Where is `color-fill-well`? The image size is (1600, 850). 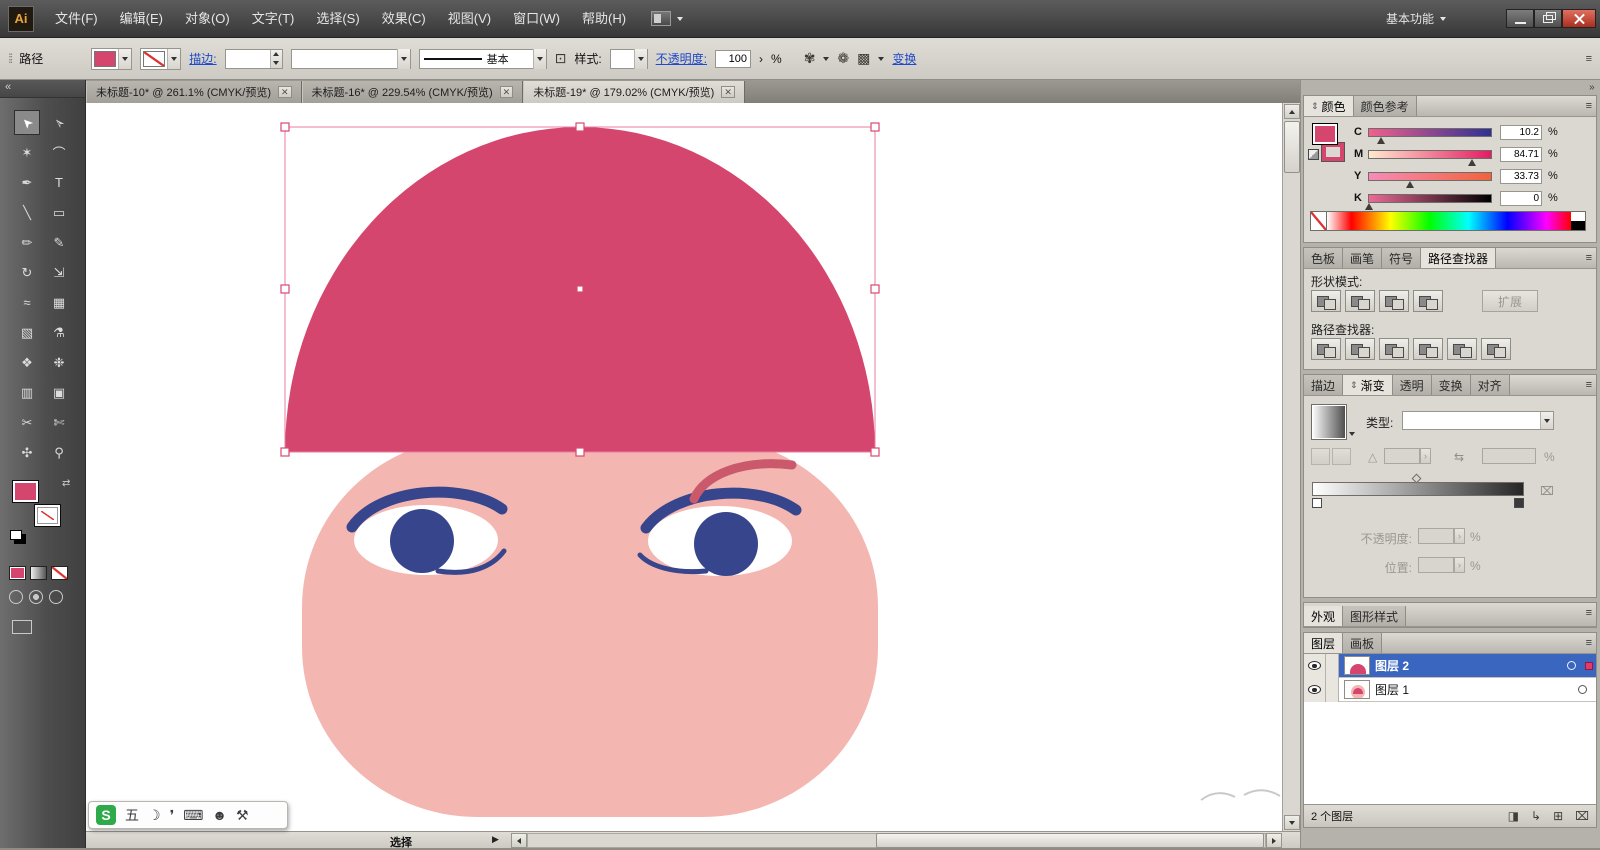
color-fill-well is located at coordinates (1325, 134).